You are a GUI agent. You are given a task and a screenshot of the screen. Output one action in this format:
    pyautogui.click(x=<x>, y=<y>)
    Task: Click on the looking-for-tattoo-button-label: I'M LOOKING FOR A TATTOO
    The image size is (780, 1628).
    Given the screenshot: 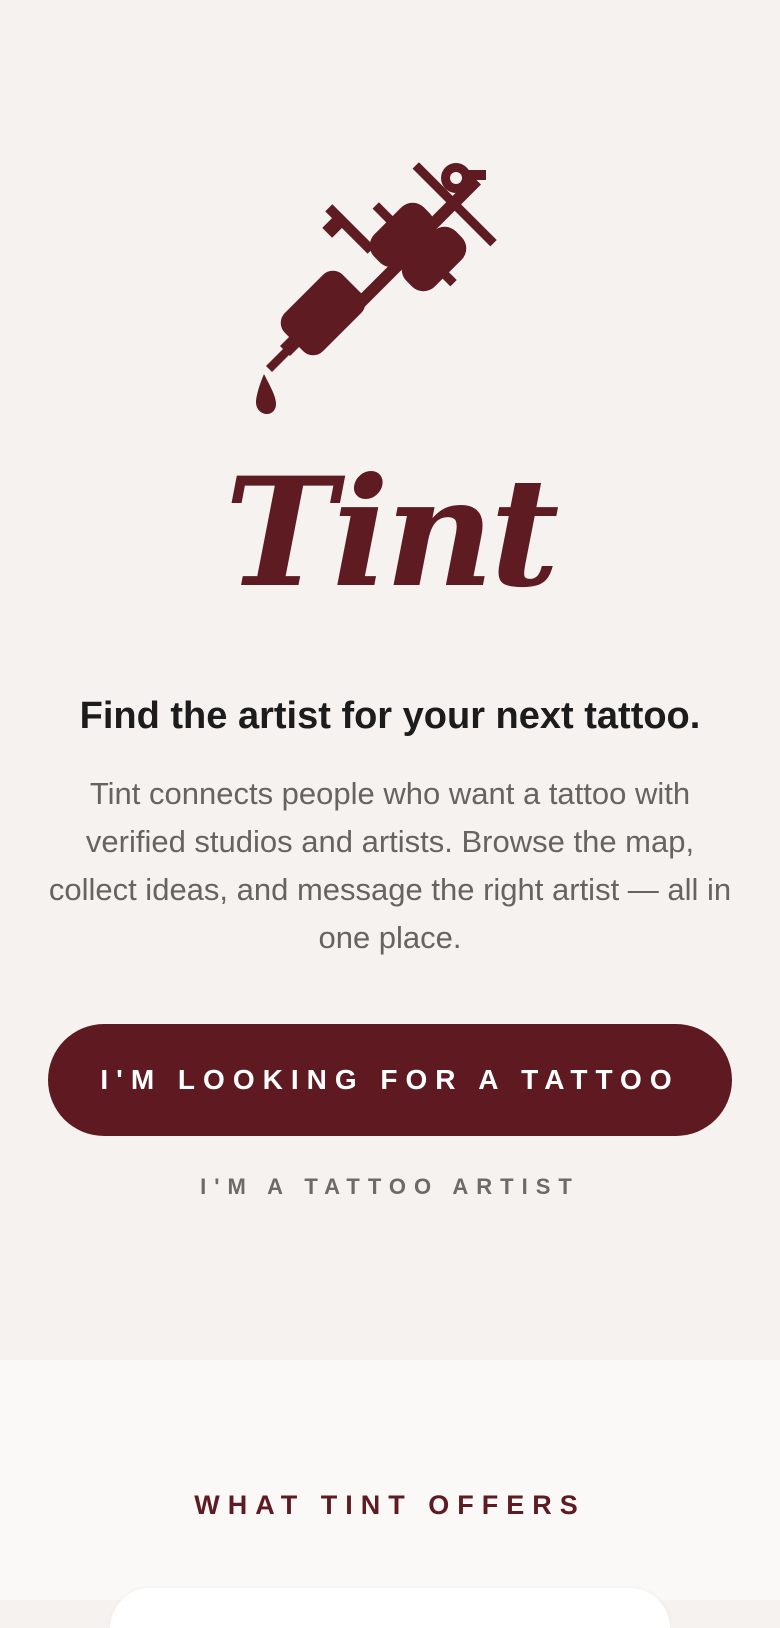 What is the action you would take?
    pyautogui.click(x=390, y=1079)
    